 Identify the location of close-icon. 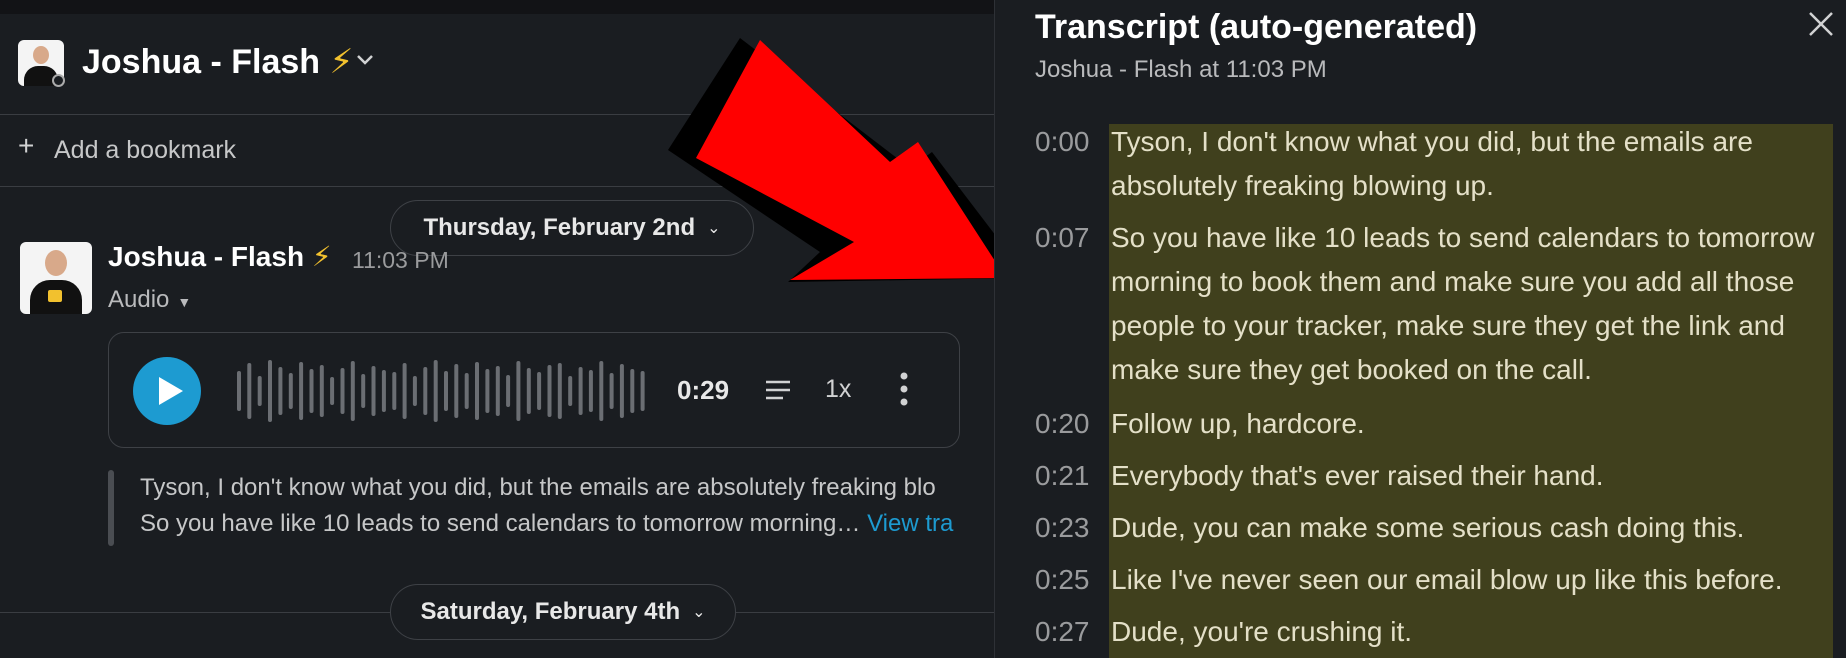
(1821, 24).